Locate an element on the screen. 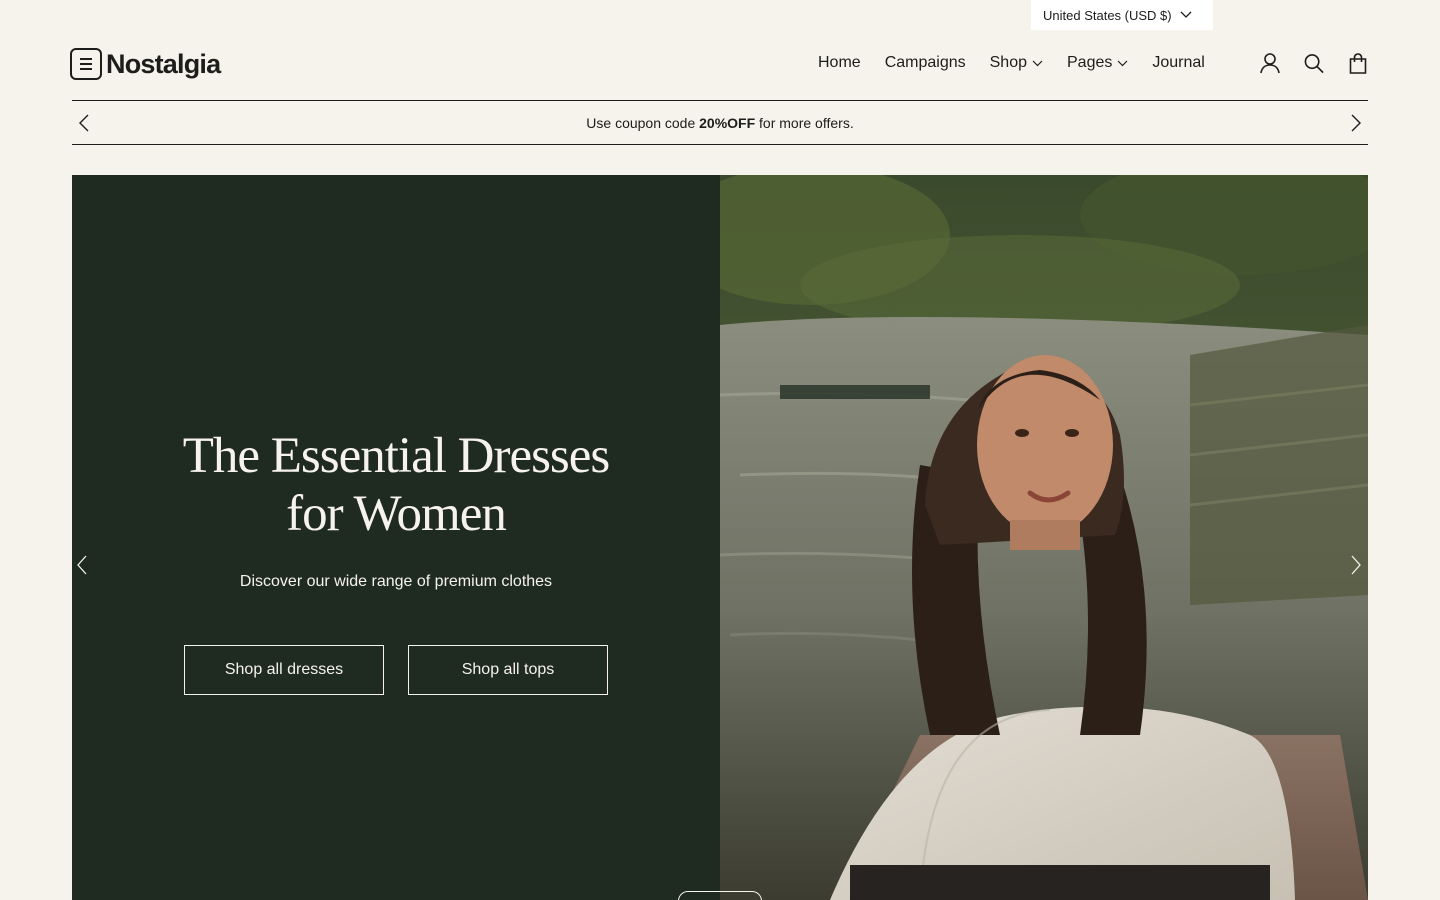 This screenshot has width=1440, height=900. nav-item-journal: Journal is located at coordinates (1178, 63).